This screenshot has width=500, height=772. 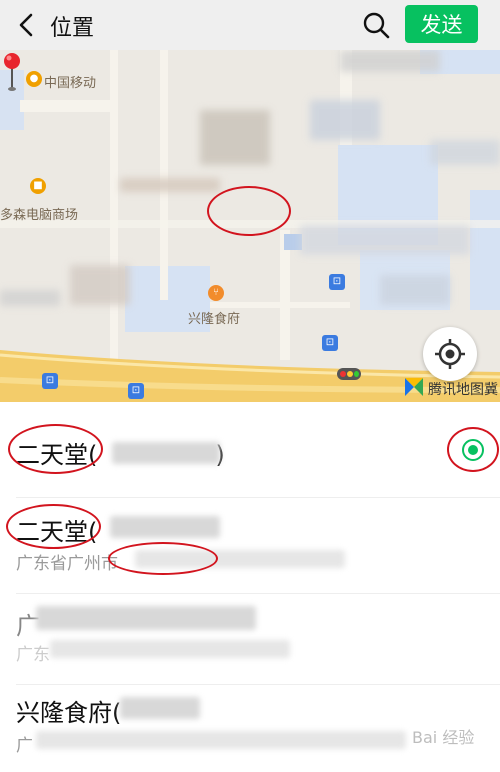 I want to click on list-item: 二天堂( 广东省广州市, so click(x=250, y=545).